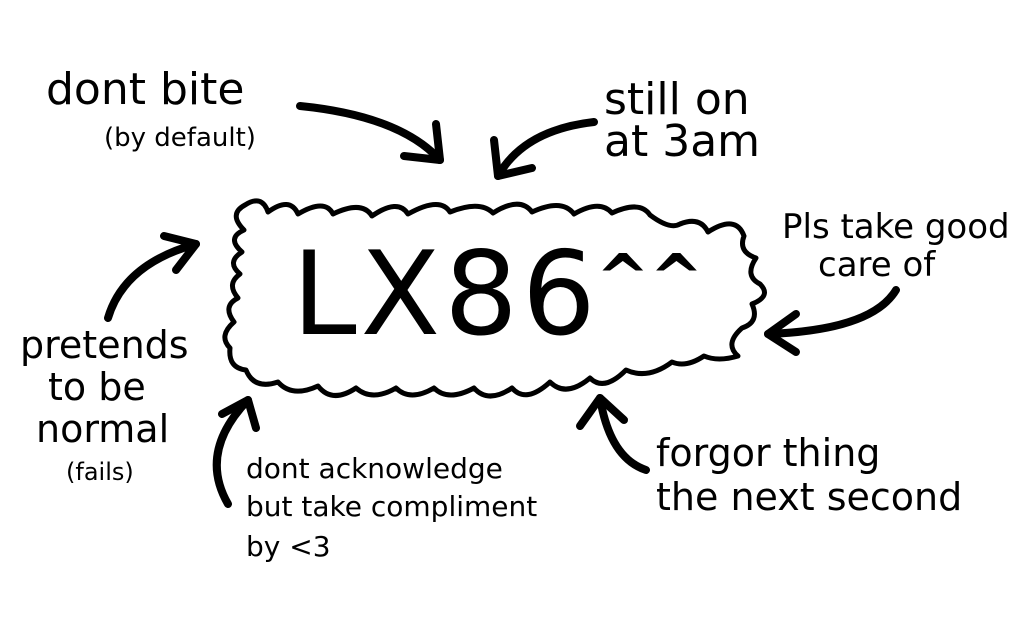 This screenshot has width=1024, height=631. I want to click on name-label: LX86, so click(446, 294).